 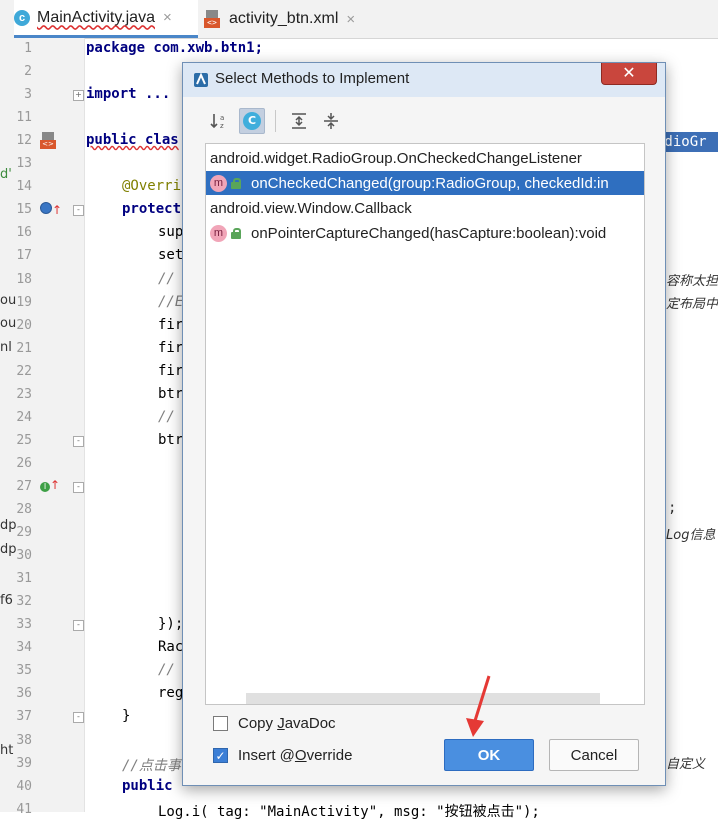 I want to click on insert-override-option: ✓ Insert @Override, so click(x=282, y=755).